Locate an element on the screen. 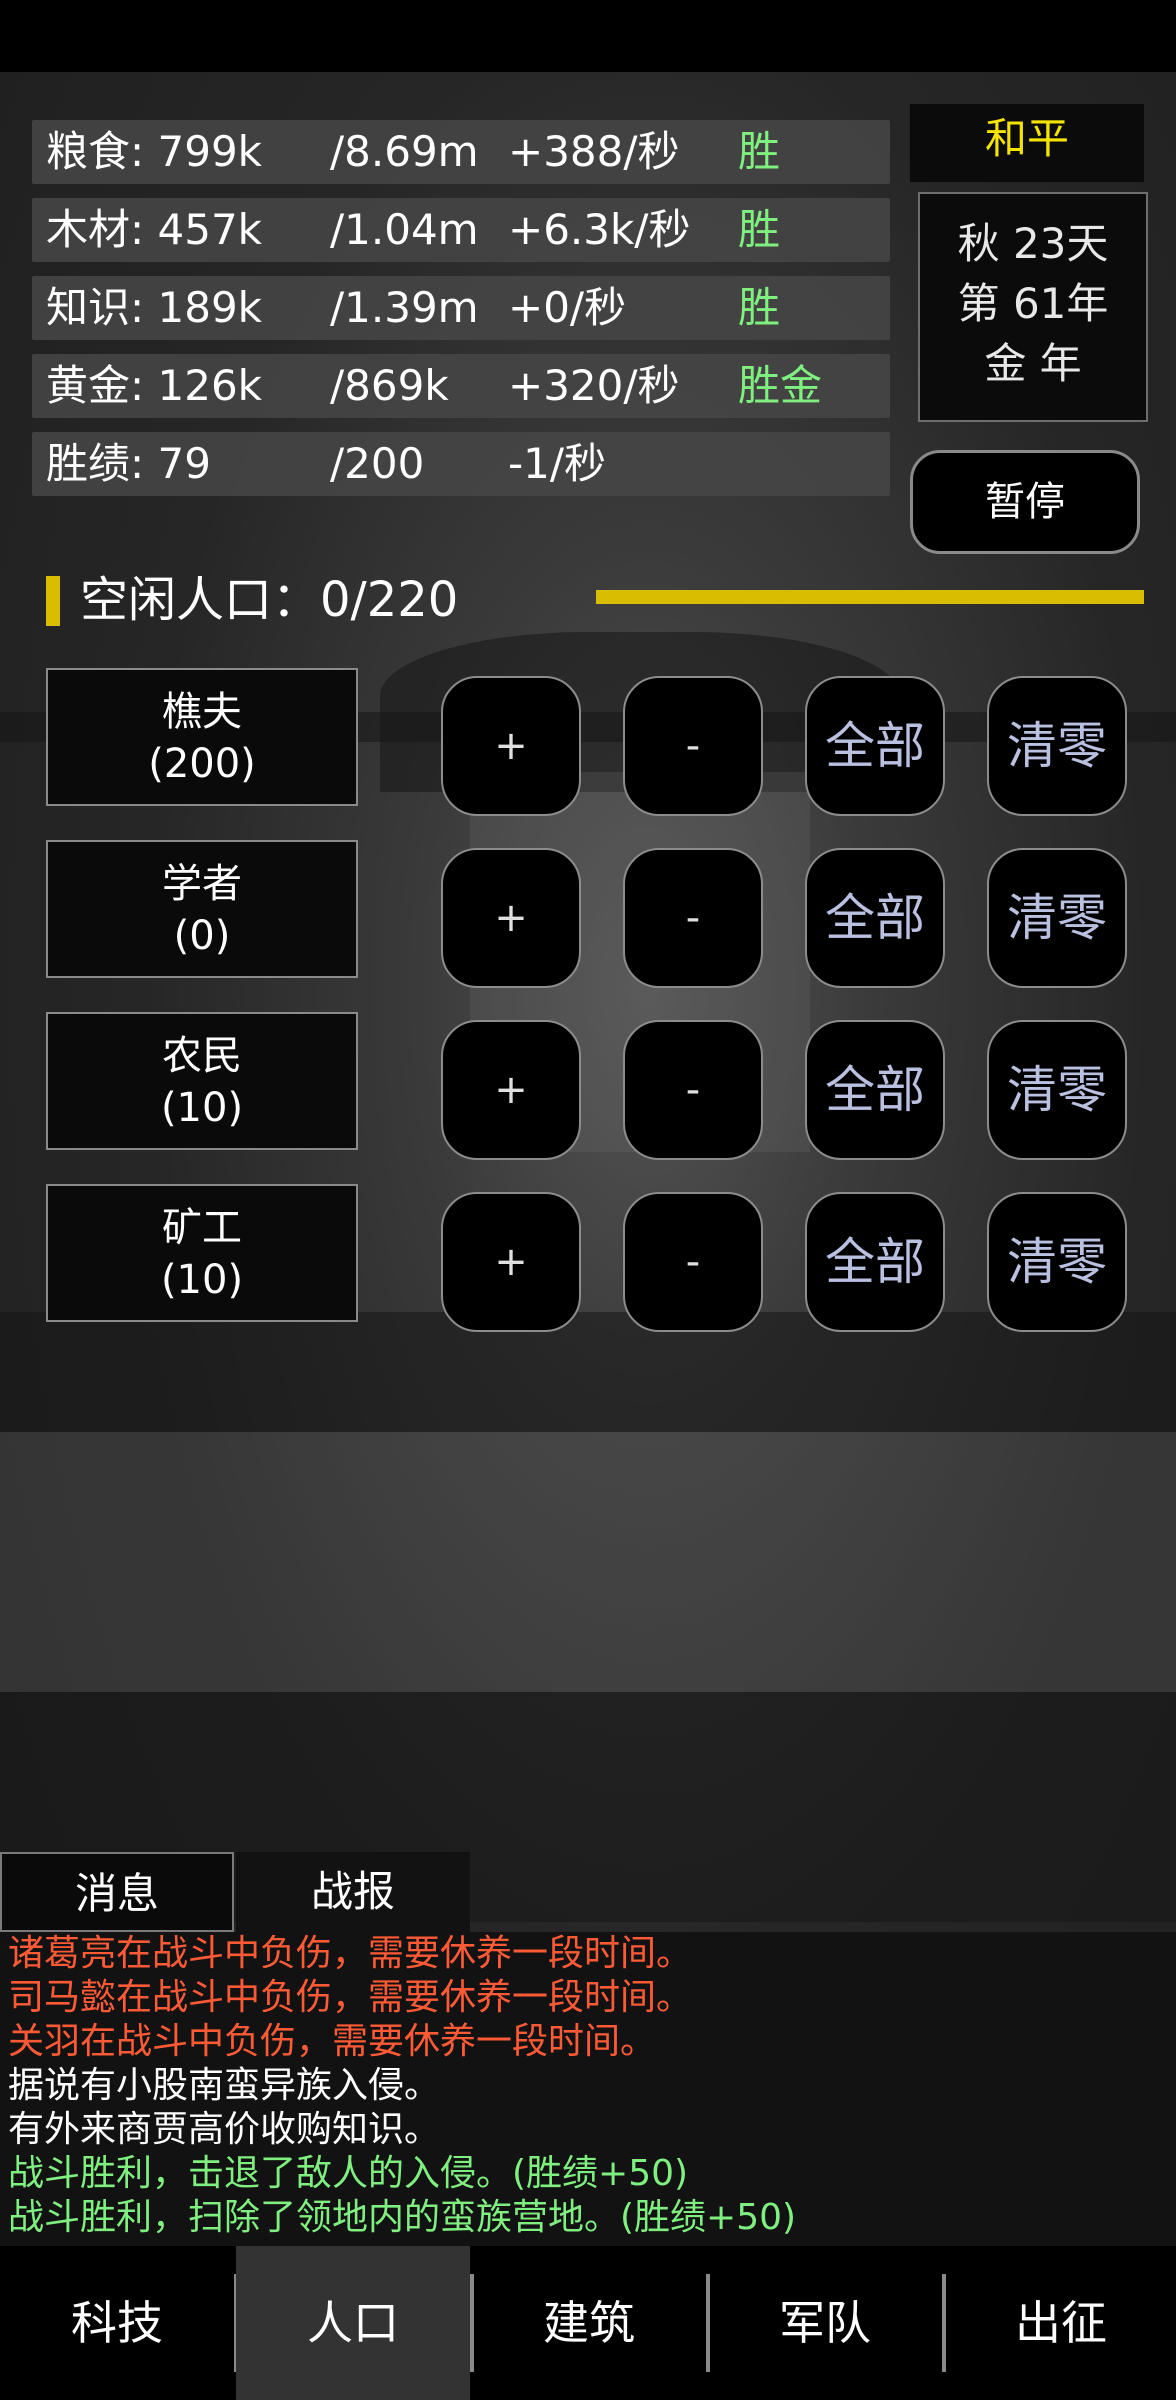 This screenshot has height=2400, width=1176. resource-rate: +6.3k/秒 is located at coordinates (599, 229).